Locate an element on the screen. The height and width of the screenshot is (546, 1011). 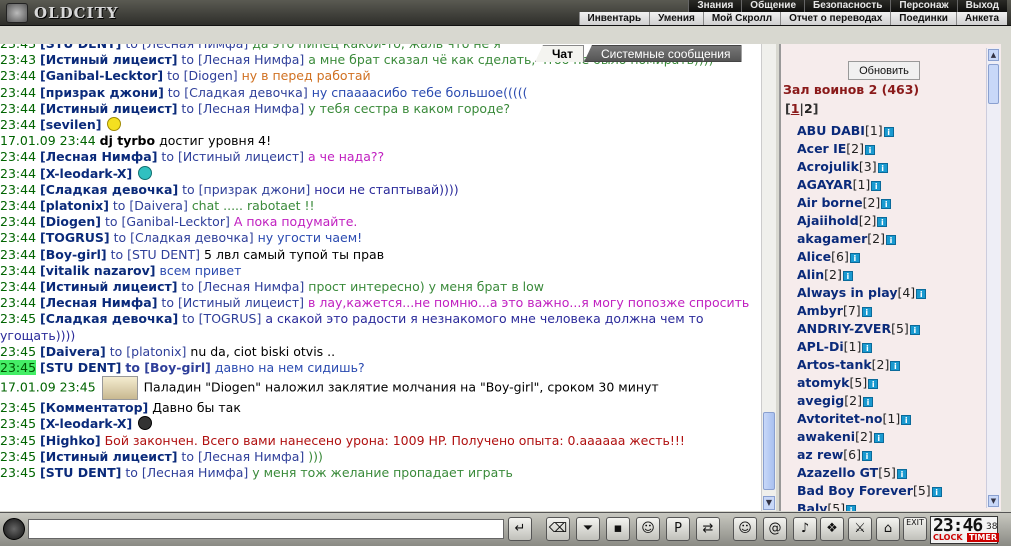
user-name: Bad Boy Forever is located at coordinates (855, 490).